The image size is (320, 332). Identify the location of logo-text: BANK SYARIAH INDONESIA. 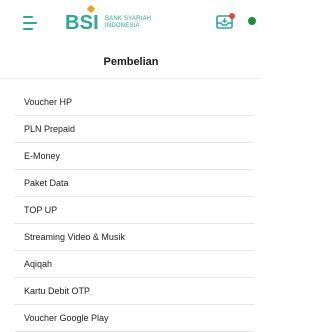
(128, 23).